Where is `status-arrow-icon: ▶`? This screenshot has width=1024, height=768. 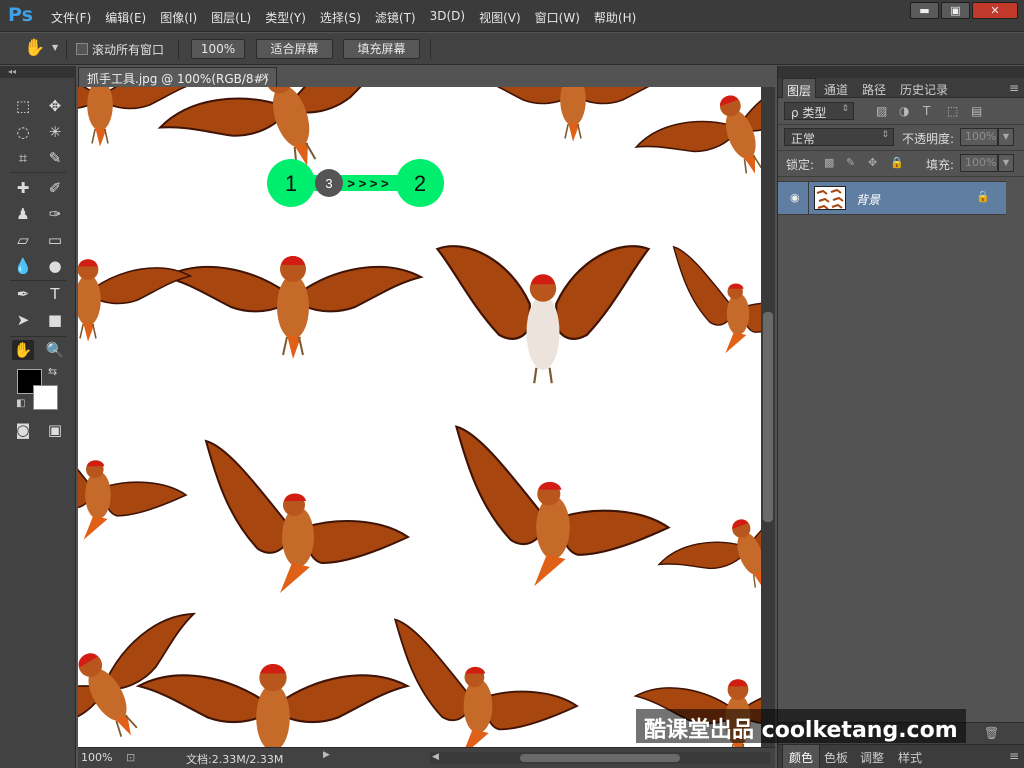
status-arrow-icon: ▶ is located at coordinates (326, 755).